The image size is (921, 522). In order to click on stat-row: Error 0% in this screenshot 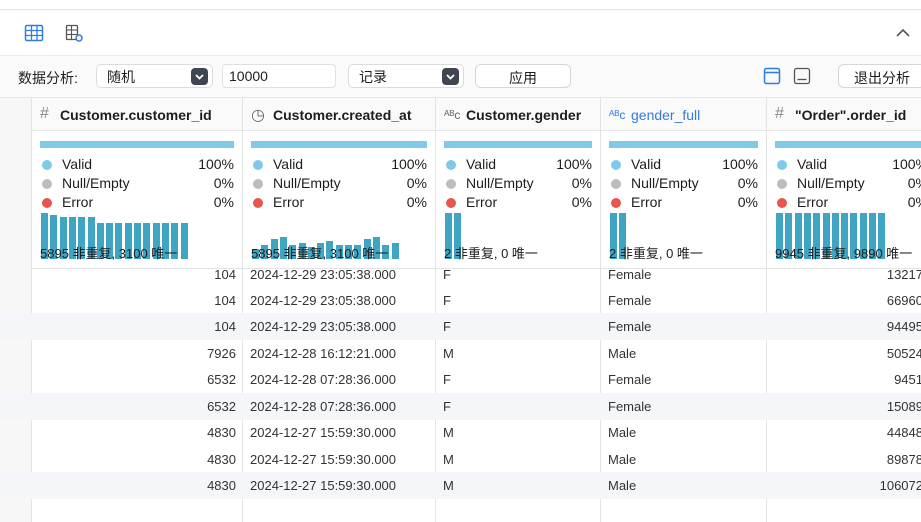, I will do `click(137, 203)`.